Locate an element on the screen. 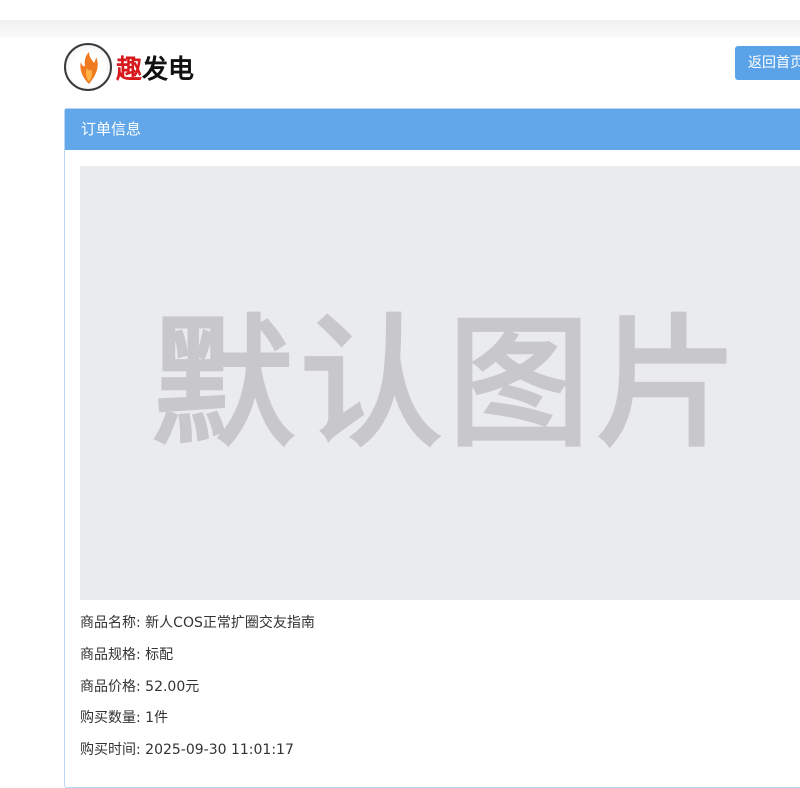 The image size is (800, 788). product-spec-value: 标配 is located at coordinates (159, 655).